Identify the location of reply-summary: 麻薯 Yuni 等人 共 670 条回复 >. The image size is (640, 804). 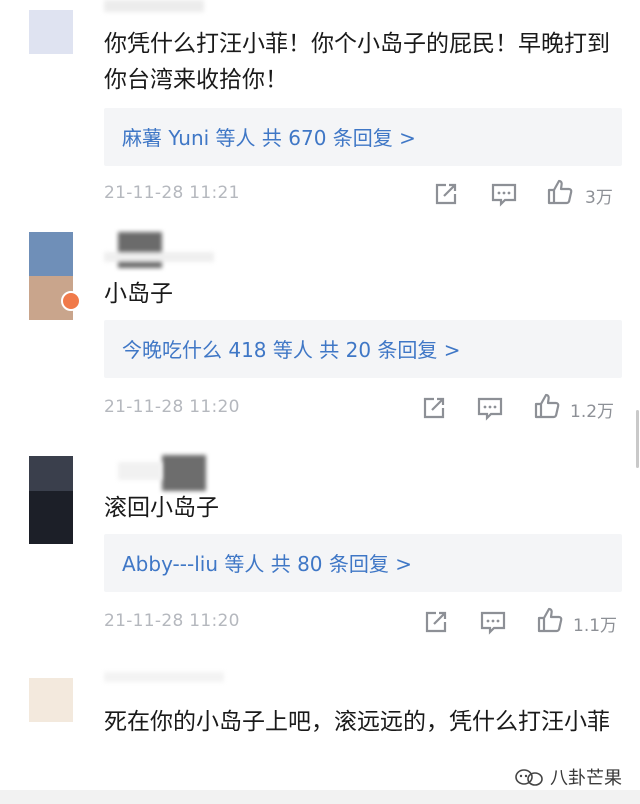
(363, 137).